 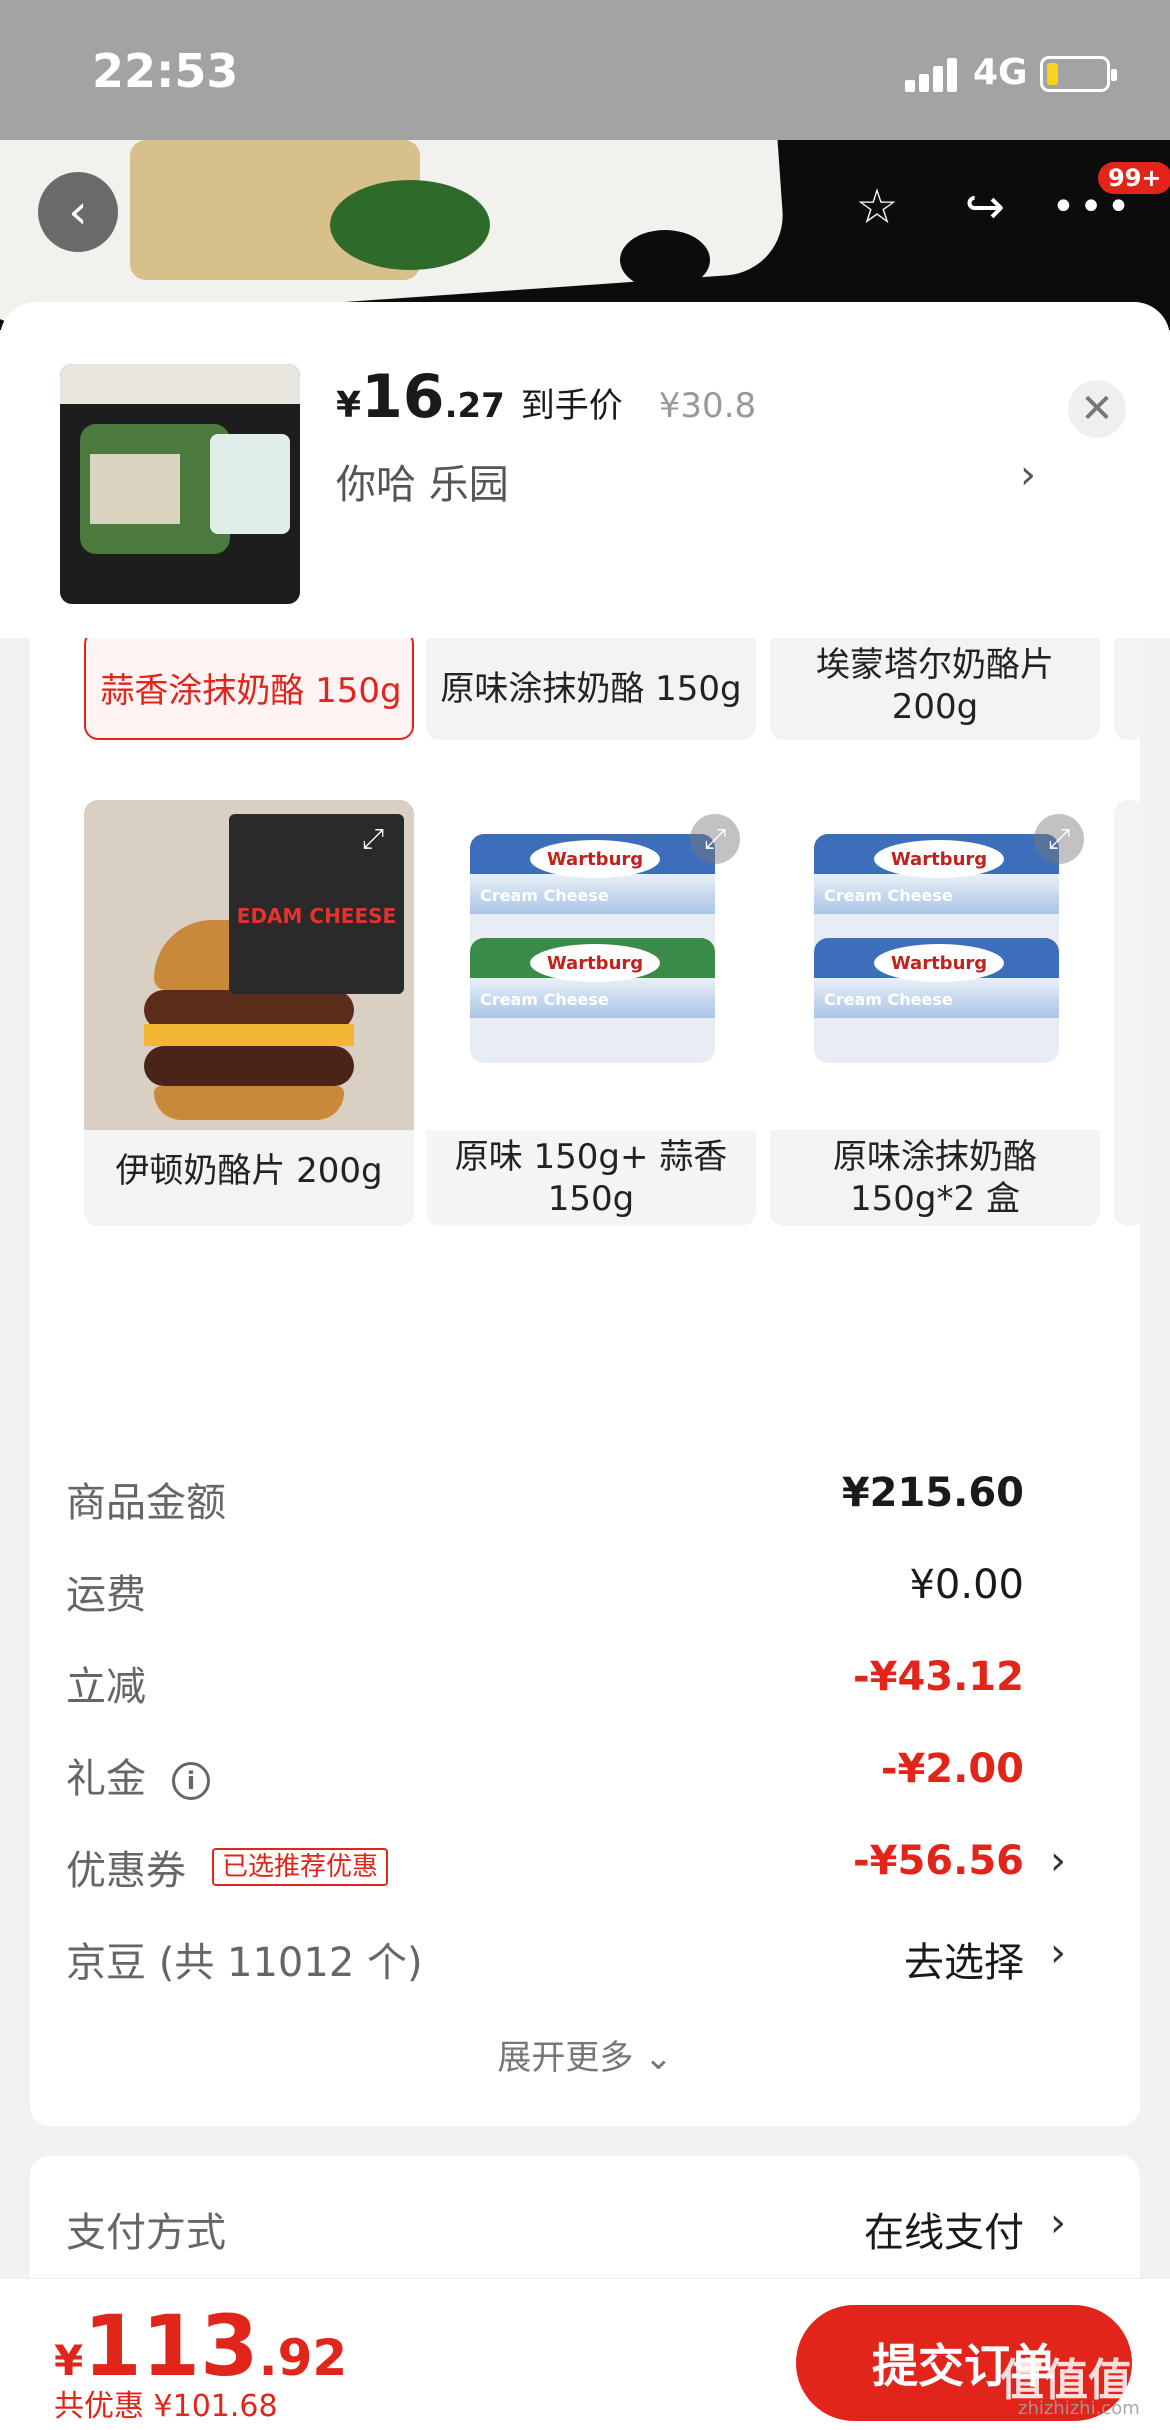 What do you see at coordinates (932, 1493) in the screenshot?
I see `goods-amount-value: ¥215.60` at bounding box center [932, 1493].